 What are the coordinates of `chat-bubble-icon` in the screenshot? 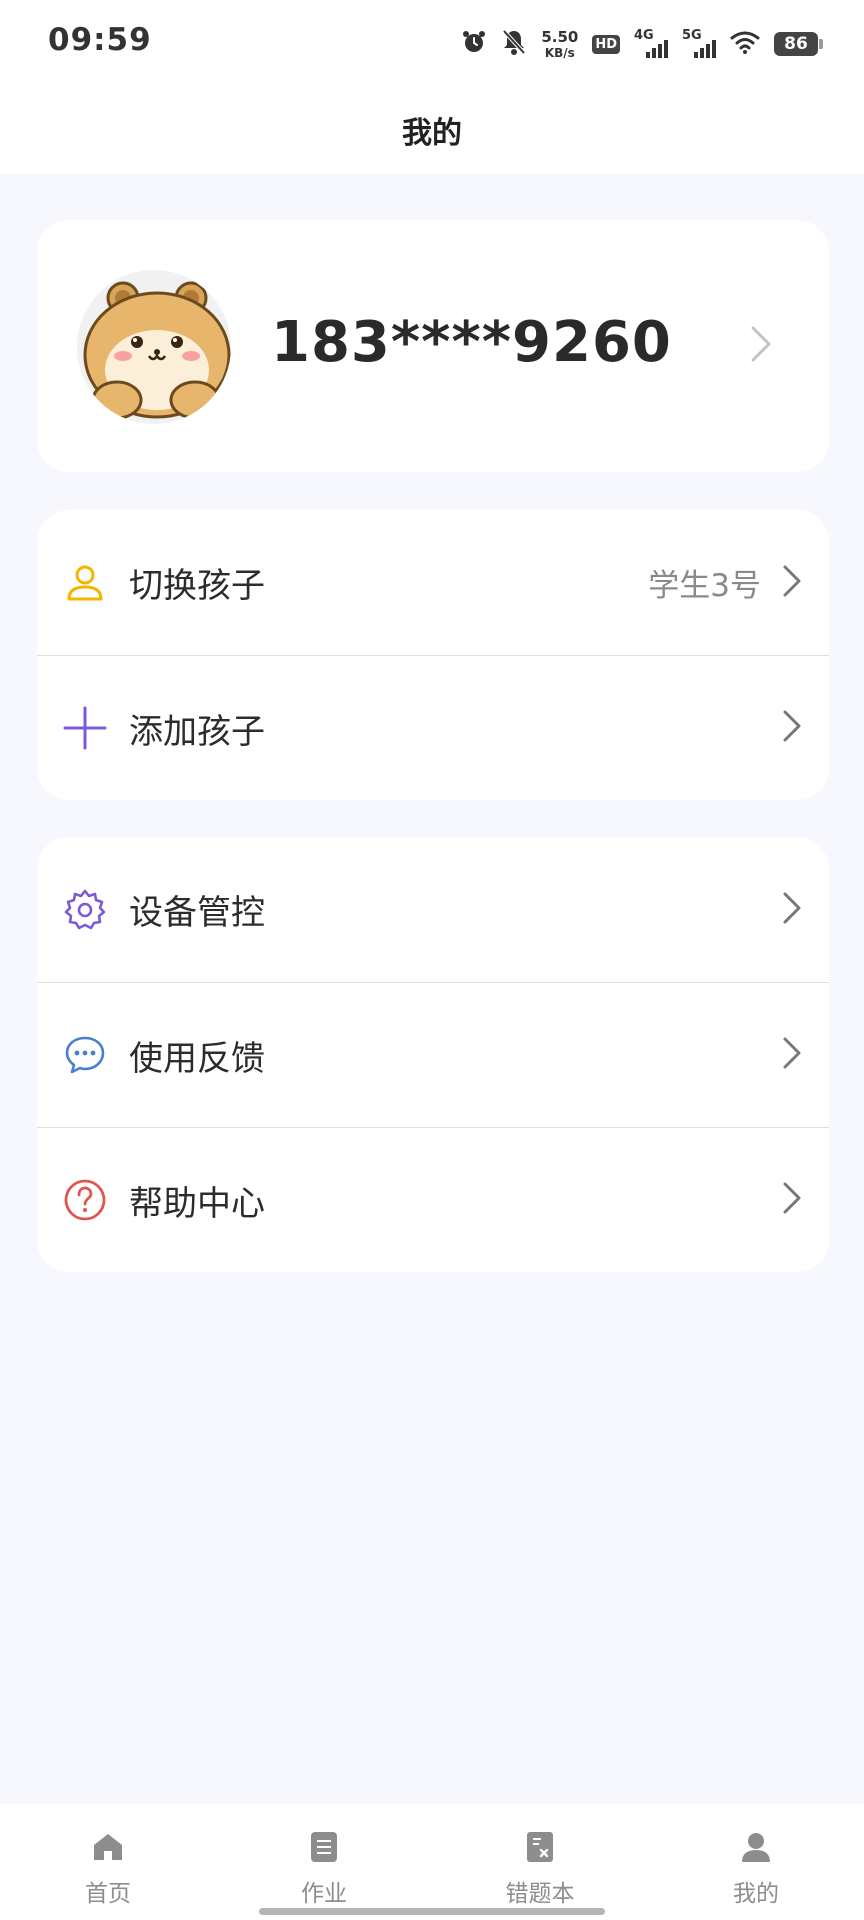 It's located at (85, 1055).